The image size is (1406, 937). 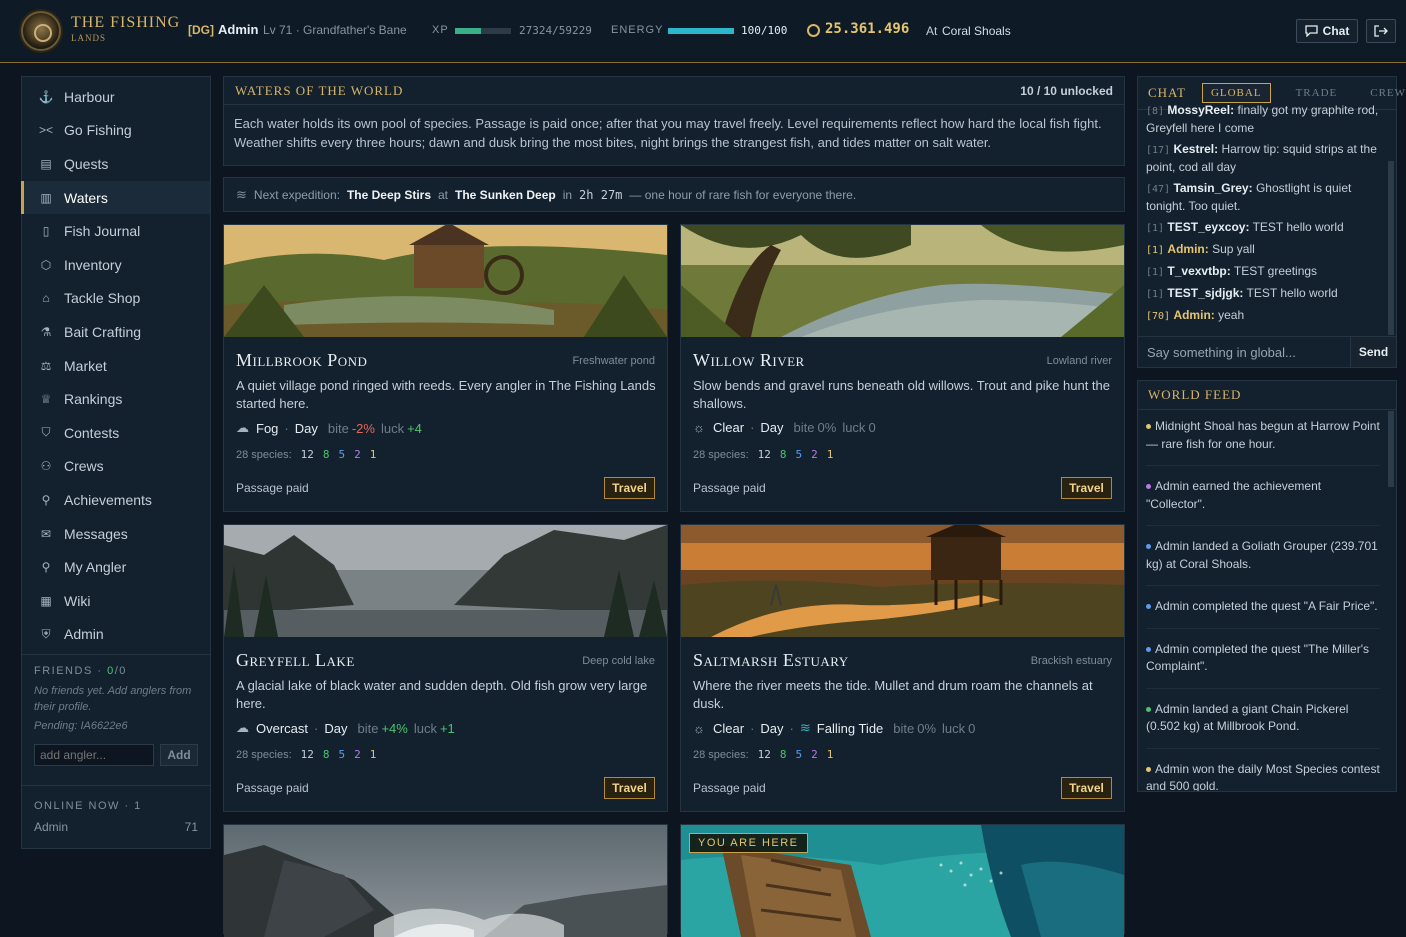 I want to click on bite-value: +4%, so click(x=394, y=728).